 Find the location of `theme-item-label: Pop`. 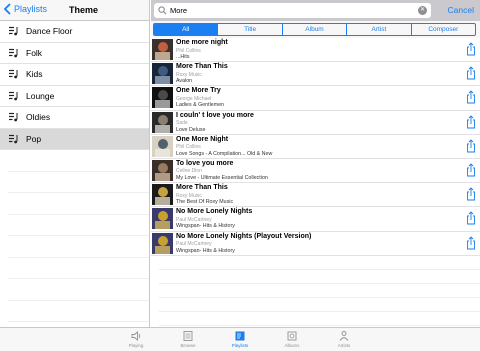

theme-item-label: Pop is located at coordinates (34, 138).